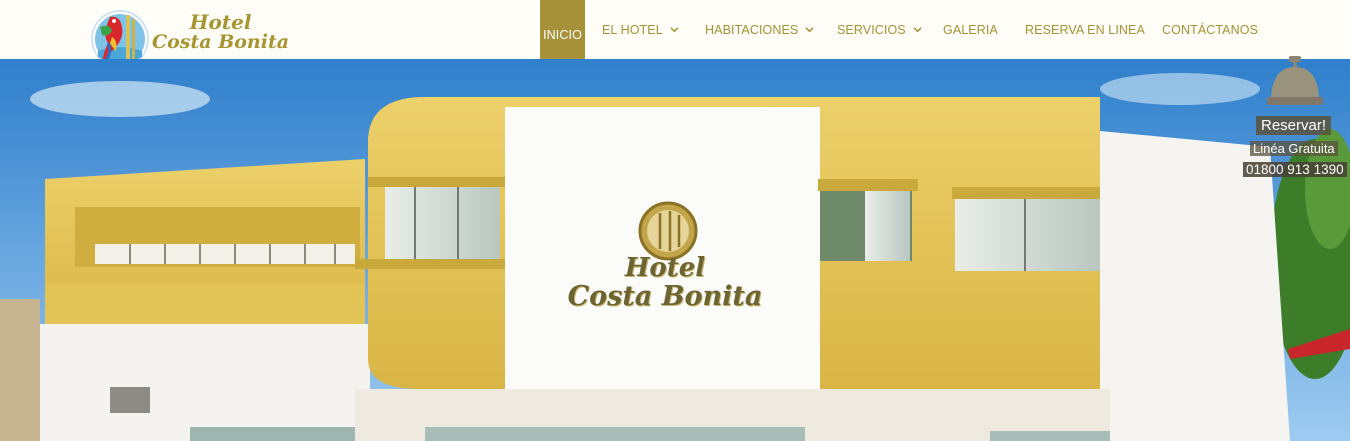 This screenshot has width=1350, height=441. I want to click on free-line-label: Linéa Gratuita, so click(1294, 148).